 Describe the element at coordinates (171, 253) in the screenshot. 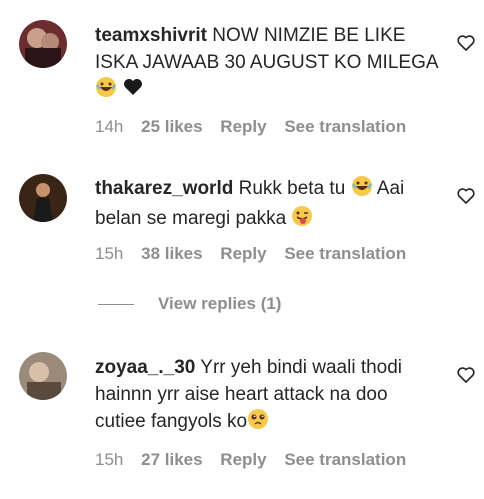

I see `likes-count: 38 likes` at that location.